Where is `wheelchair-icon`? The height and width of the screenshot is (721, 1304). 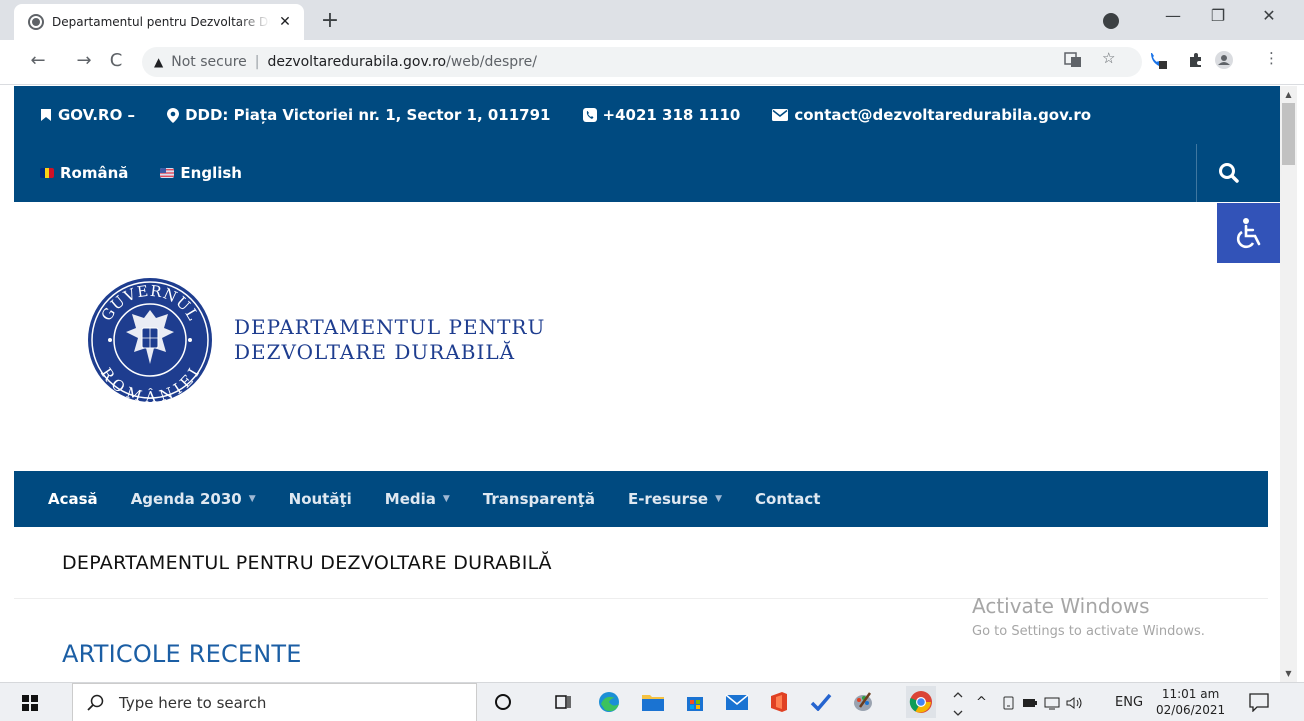 wheelchair-icon is located at coordinates (1248, 233).